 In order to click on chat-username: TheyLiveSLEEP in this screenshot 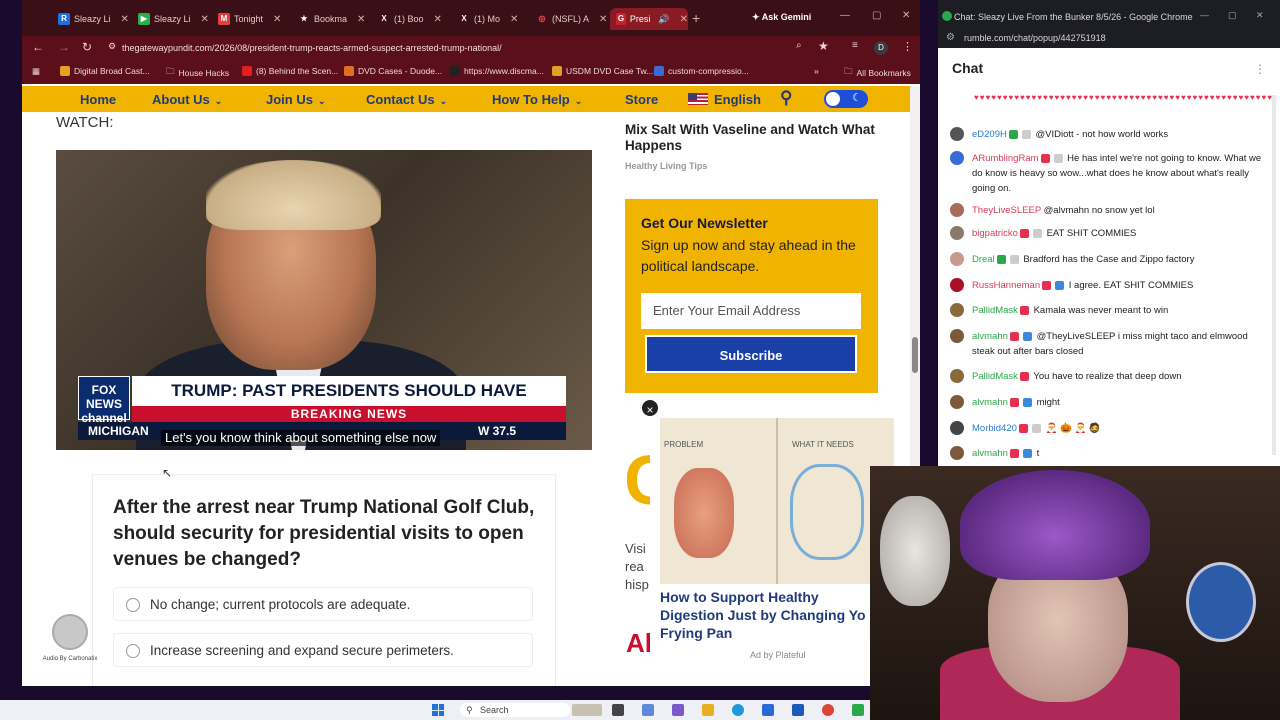, I will do `click(1006, 210)`.